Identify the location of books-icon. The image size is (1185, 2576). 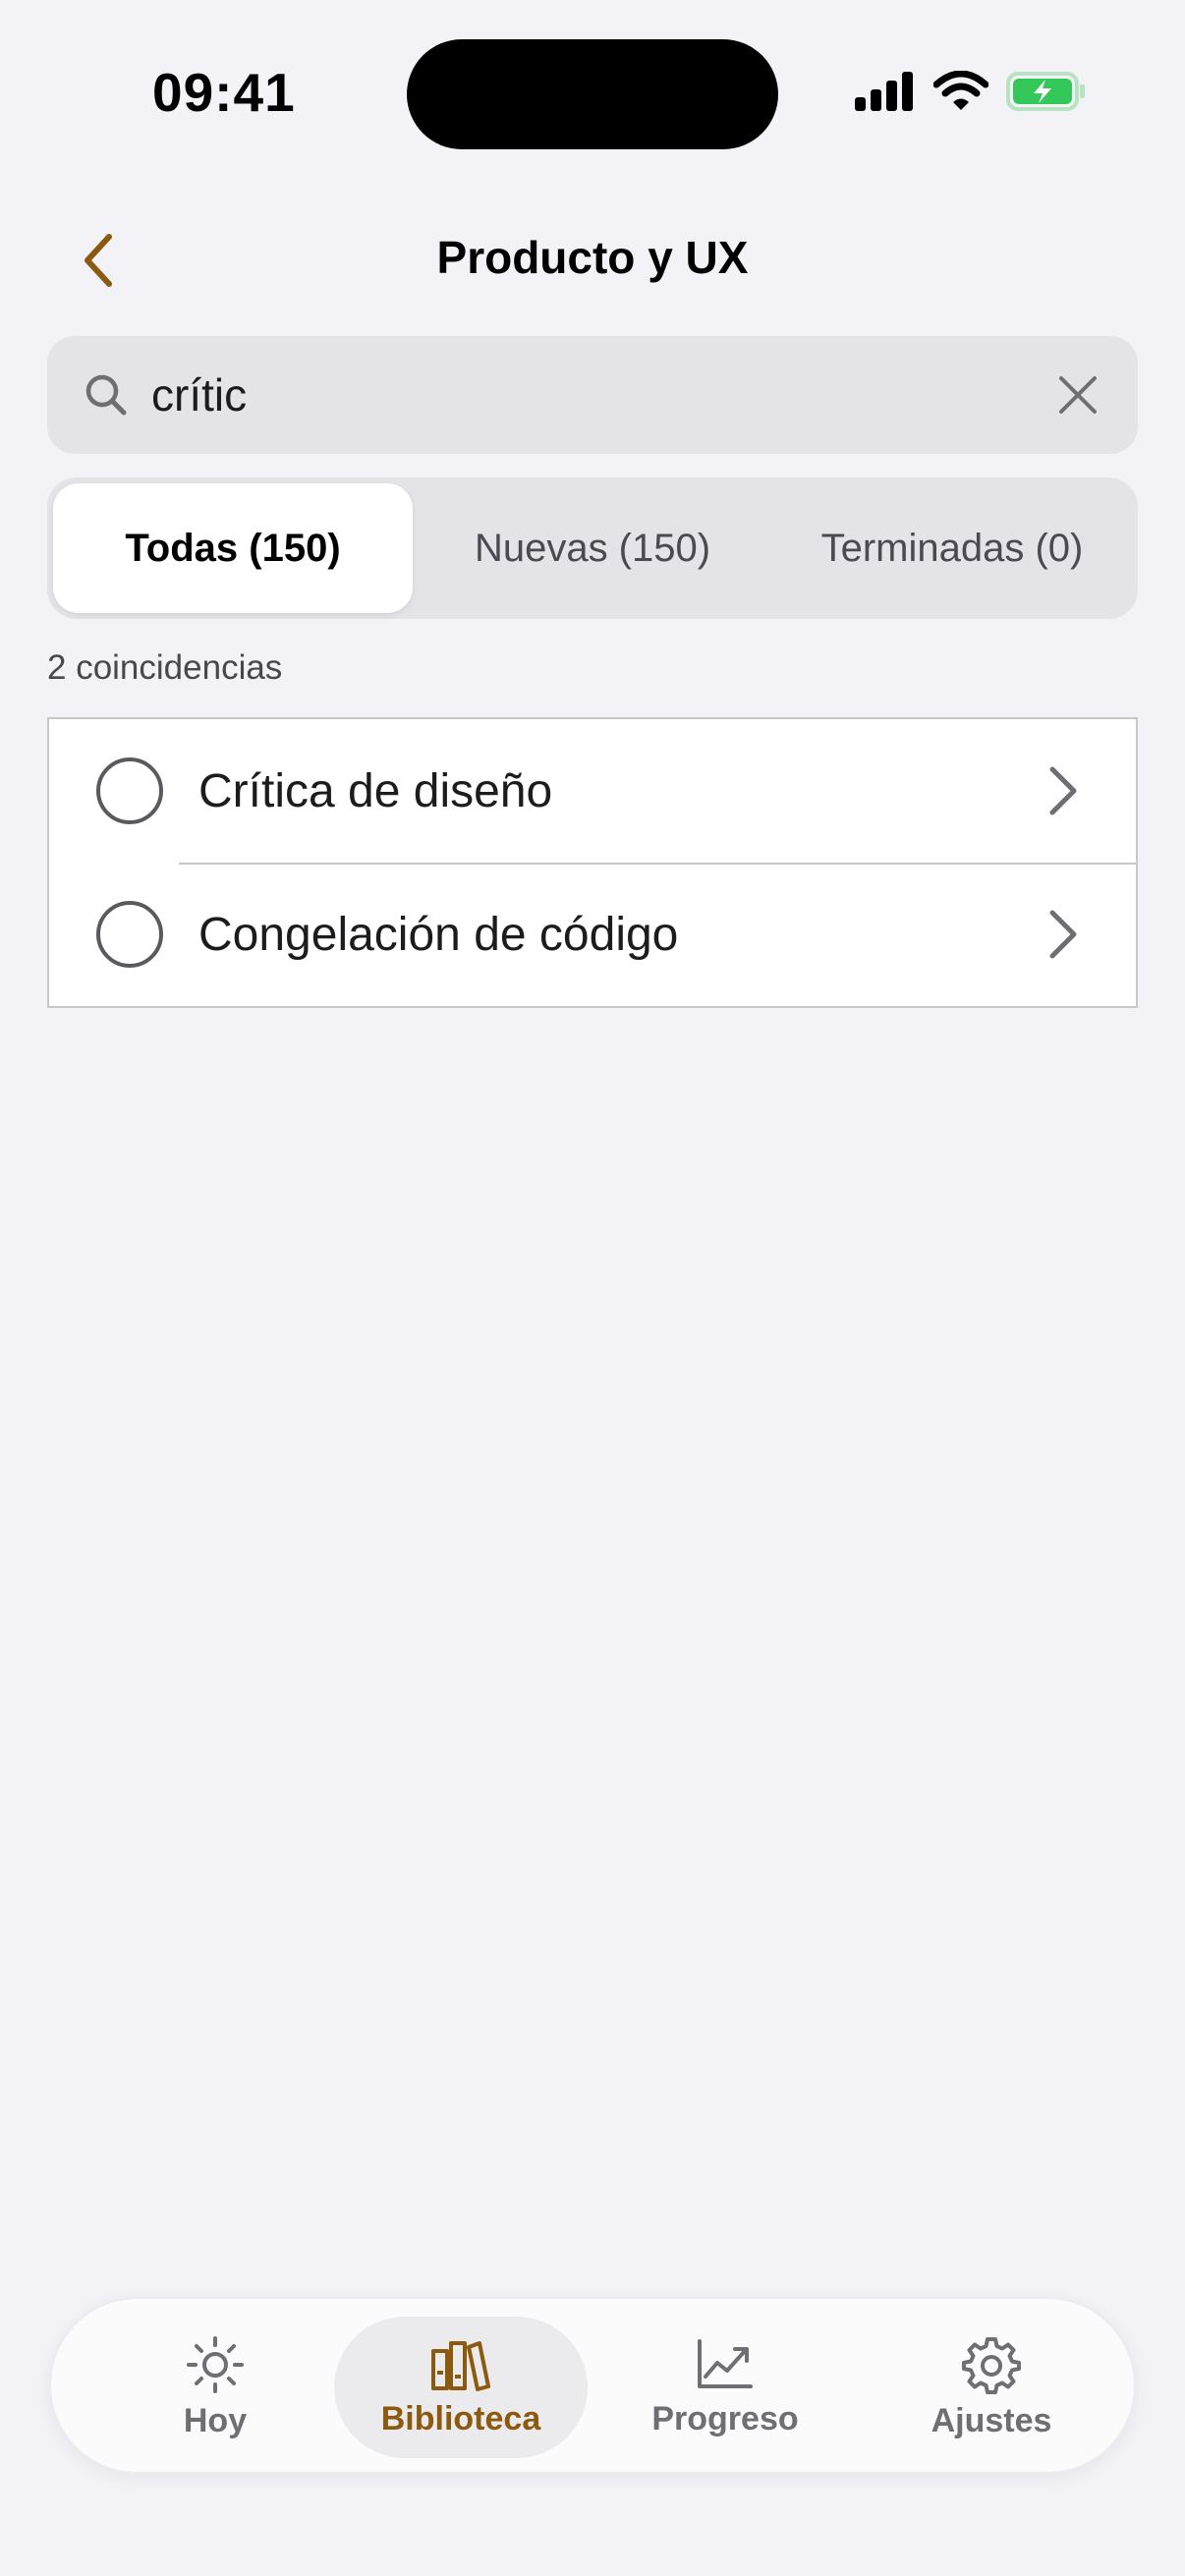
(461, 2365).